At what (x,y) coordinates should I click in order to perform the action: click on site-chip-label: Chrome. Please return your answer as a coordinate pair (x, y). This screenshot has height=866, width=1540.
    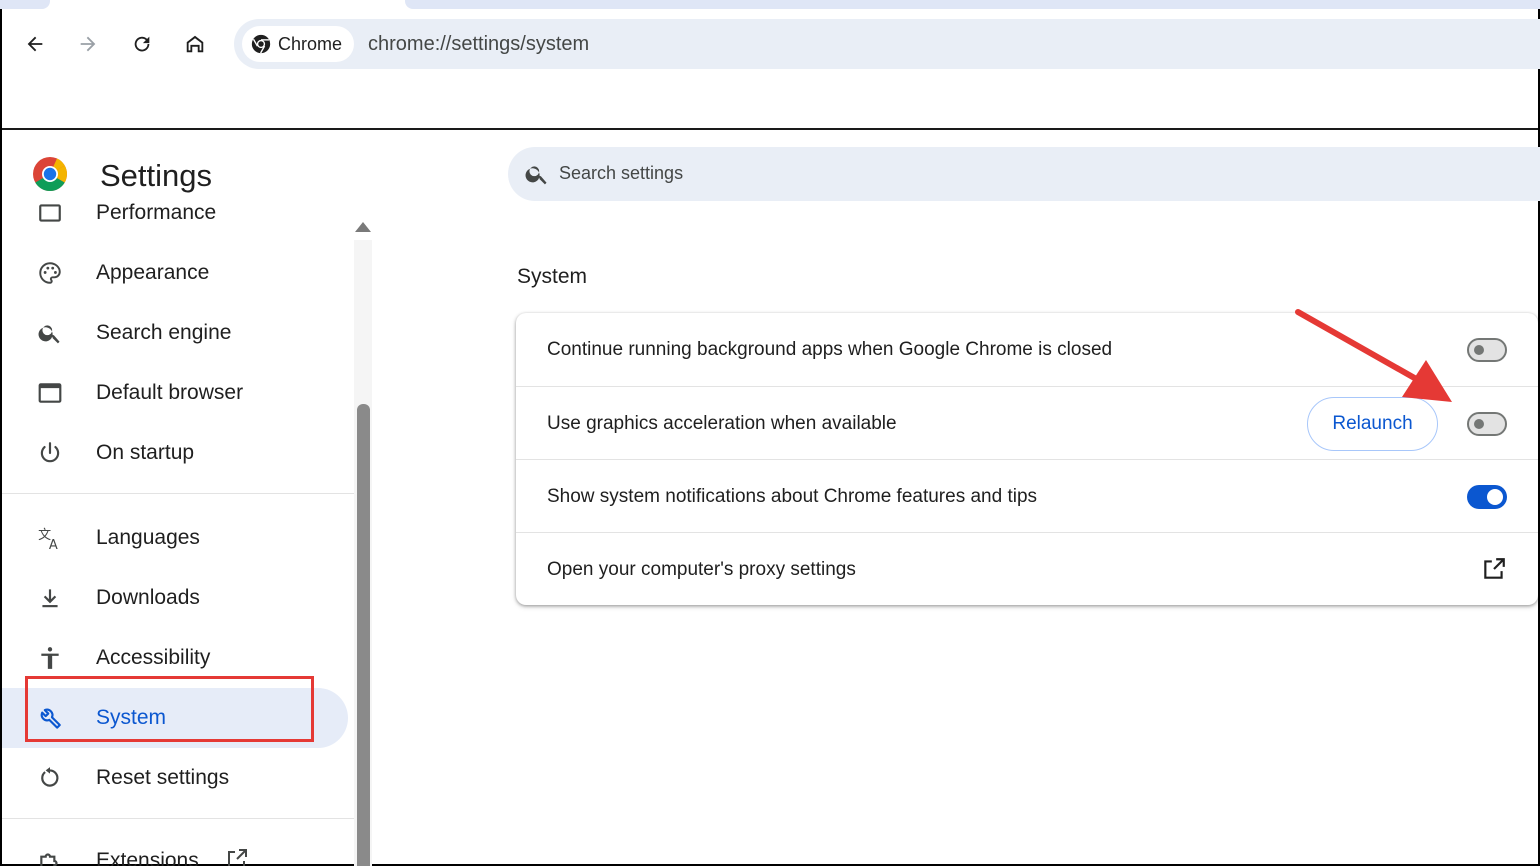
    Looking at the image, I should click on (310, 43).